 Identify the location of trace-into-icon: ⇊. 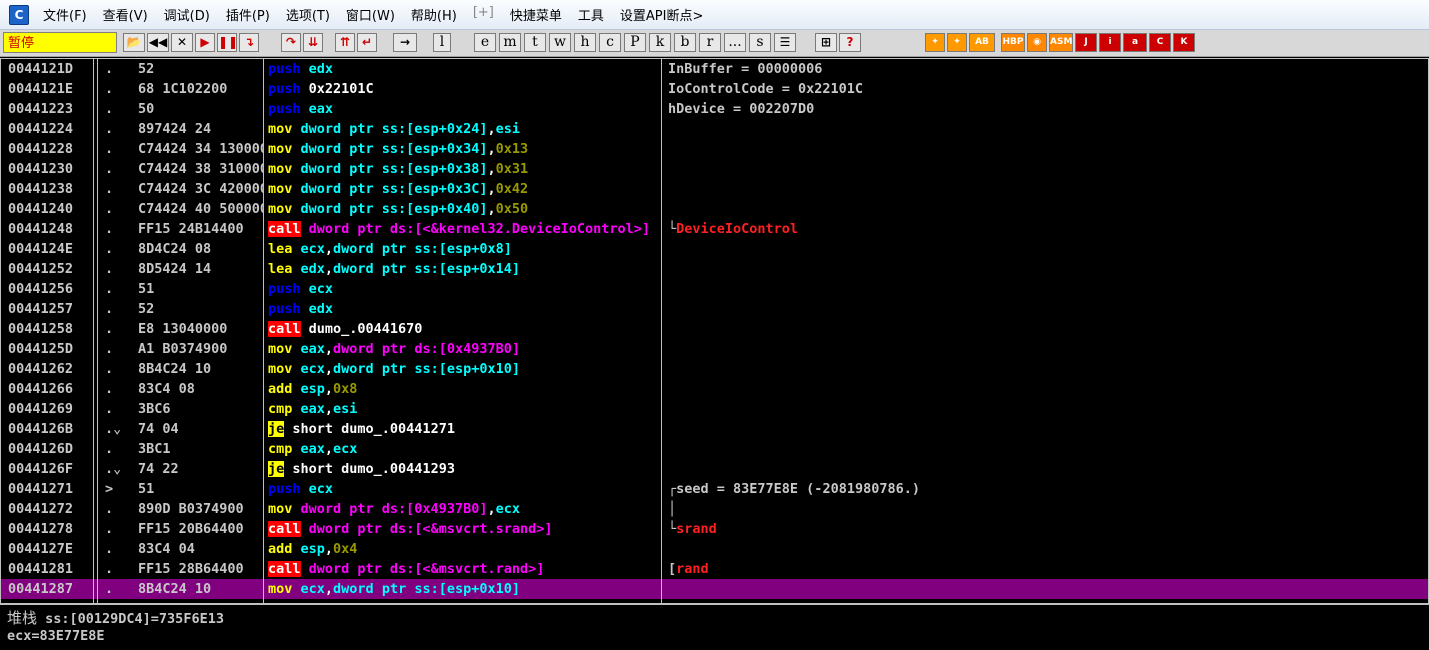
(313, 42).